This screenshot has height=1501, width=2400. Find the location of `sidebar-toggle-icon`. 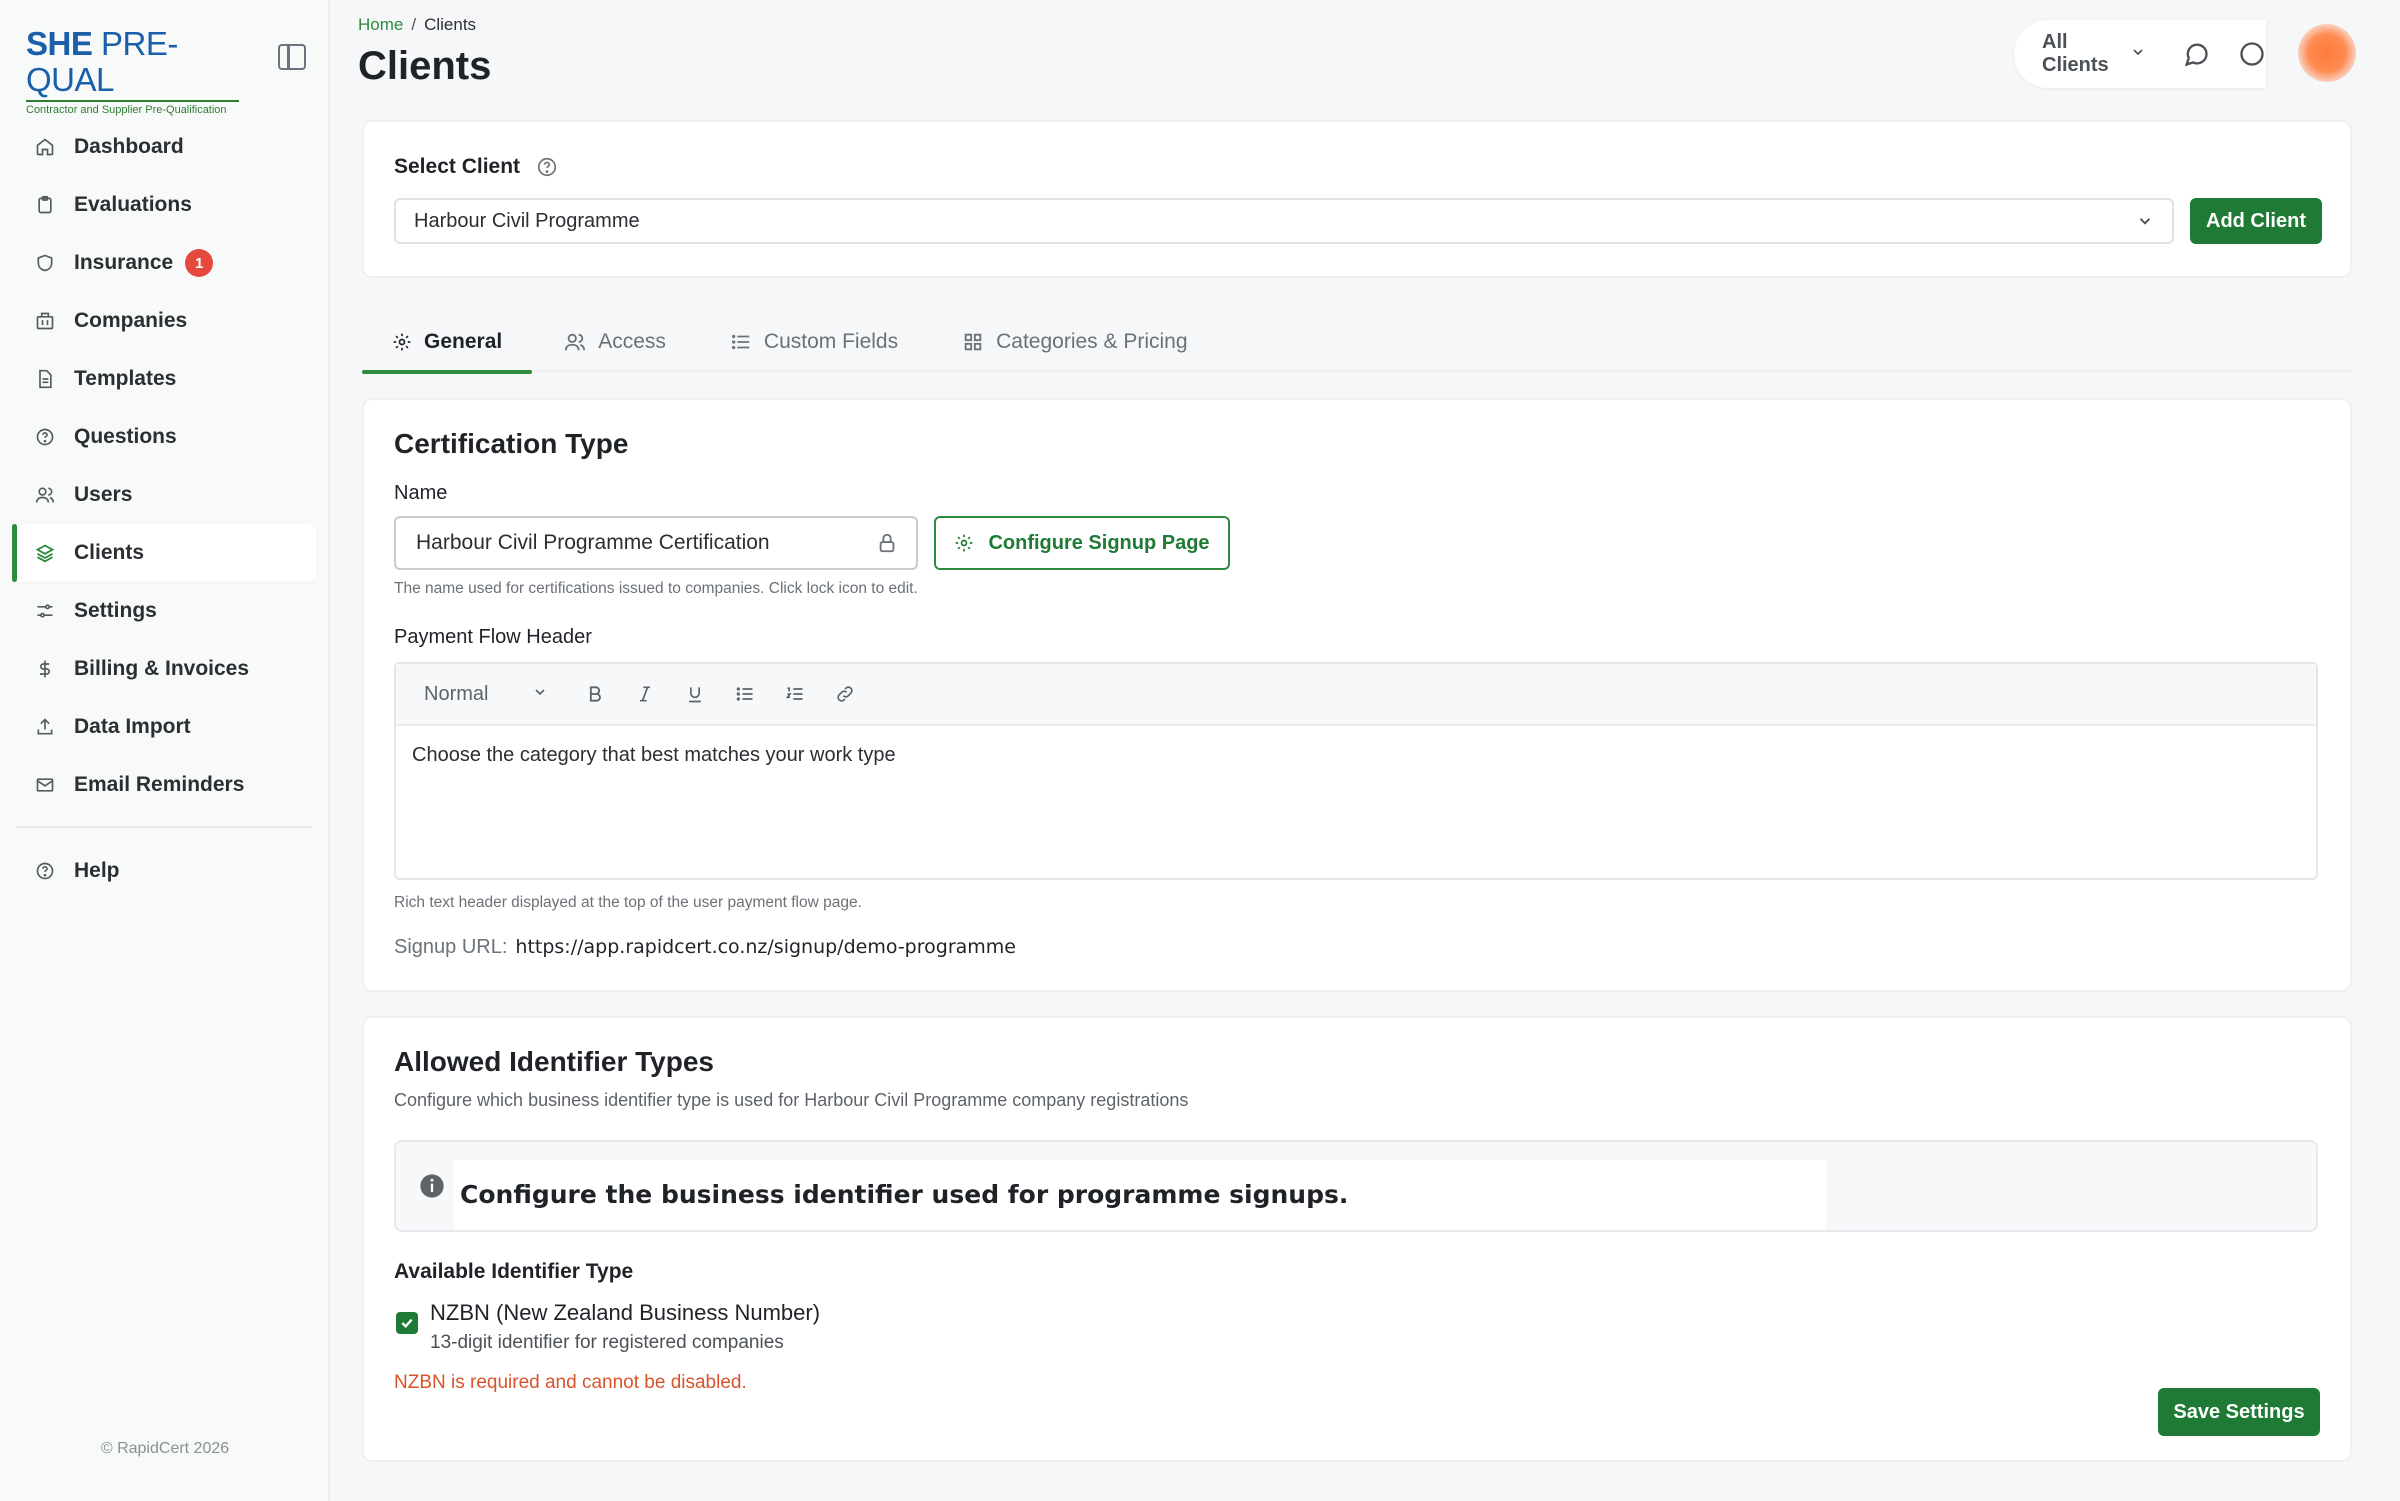

sidebar-toggle-icon is located at coordinates (292, 57).